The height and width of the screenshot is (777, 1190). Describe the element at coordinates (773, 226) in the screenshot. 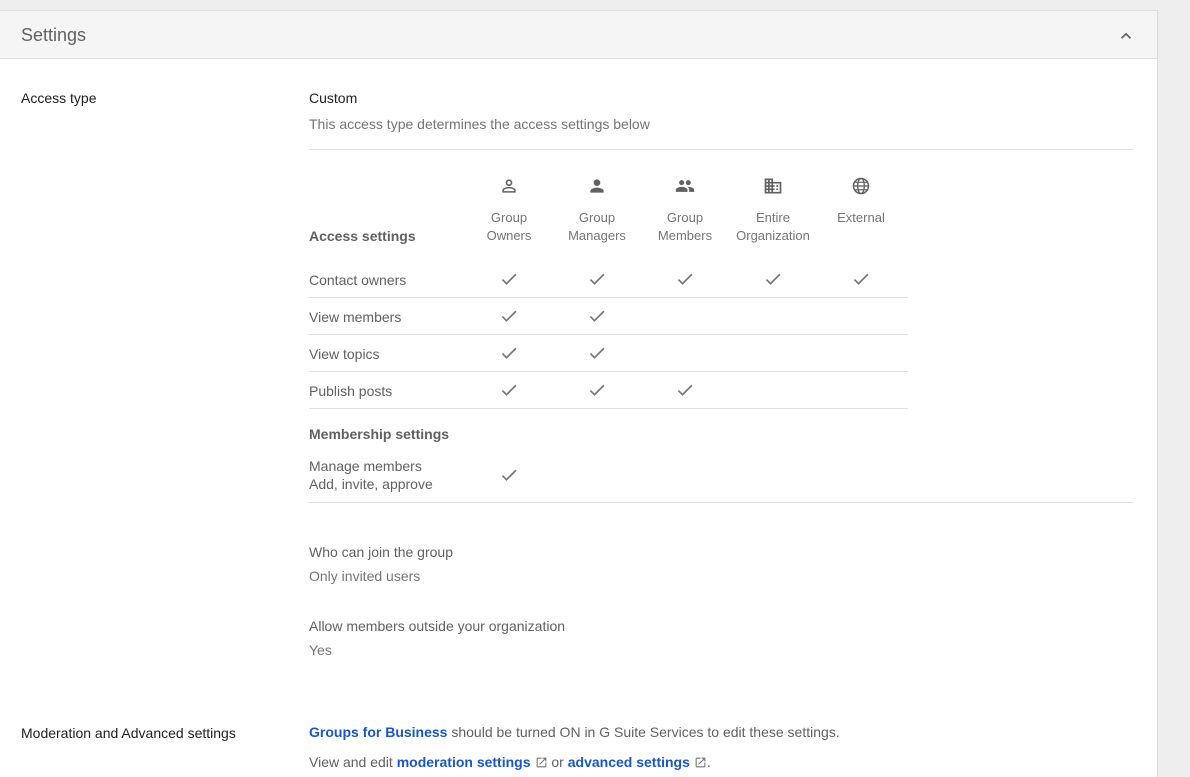

I see `column-header-entire-organization: Entire Organization` at that location.